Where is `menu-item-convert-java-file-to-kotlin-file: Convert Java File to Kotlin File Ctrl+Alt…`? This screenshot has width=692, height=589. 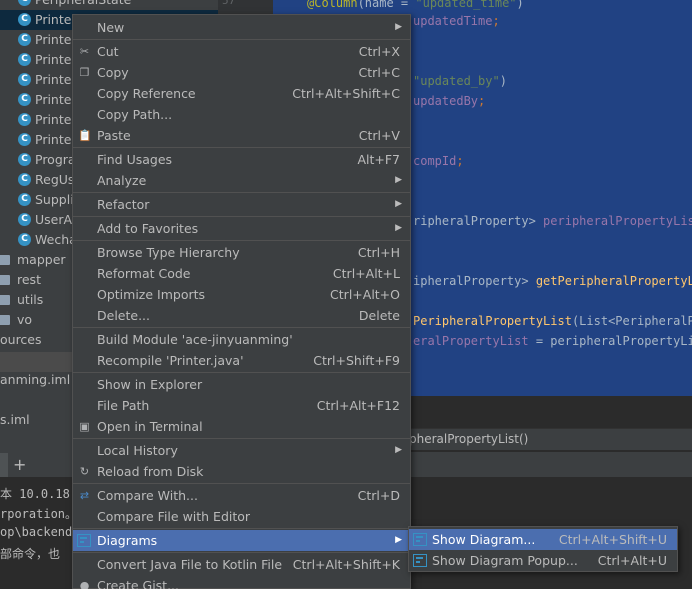 menu-item-convert-java-file-to-kotlin-file: Convert Java File to Kotlin File Ctrl+Alt… is located at coordinates (241, 564).